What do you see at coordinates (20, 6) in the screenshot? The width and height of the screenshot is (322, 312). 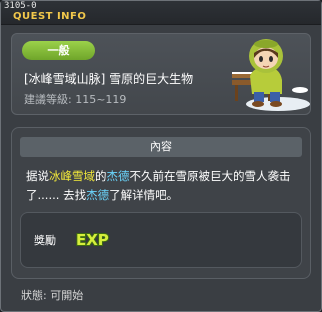 I see `quest-id: 3105-0` at bounding box center [20, 6].